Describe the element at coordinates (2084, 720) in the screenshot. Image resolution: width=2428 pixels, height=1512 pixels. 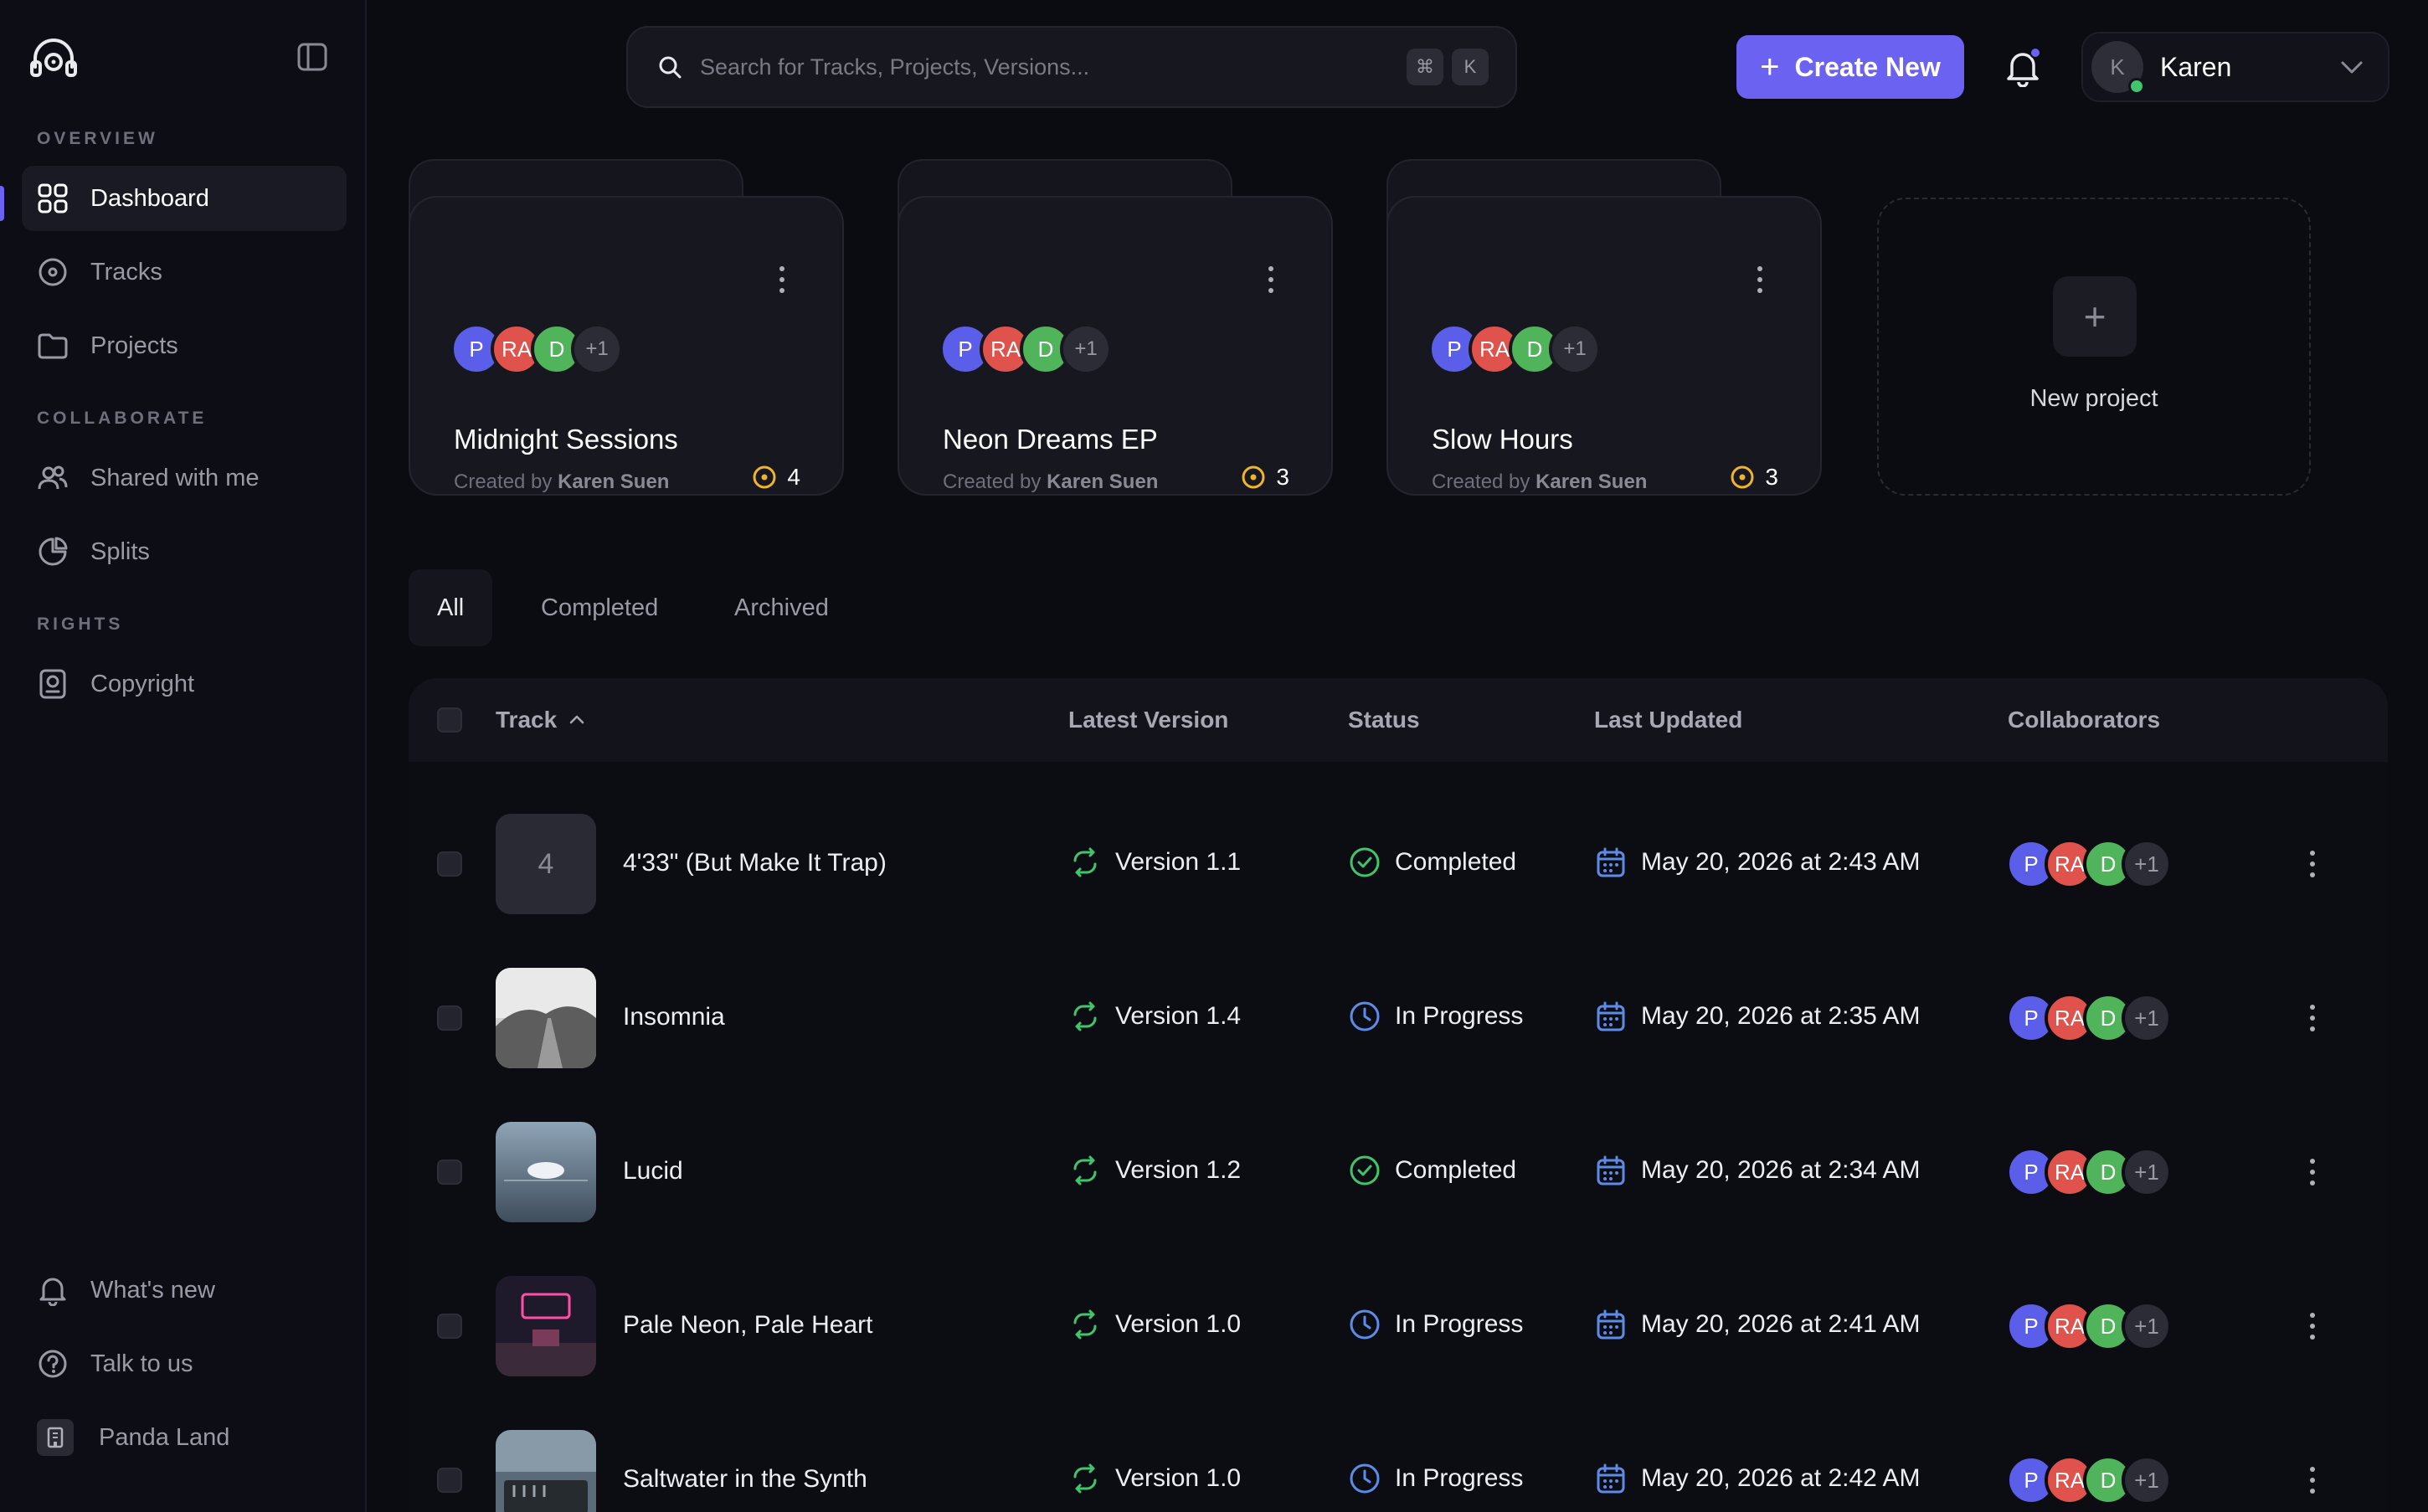
I see `column-header-collaborators: Collaborators` at that location.